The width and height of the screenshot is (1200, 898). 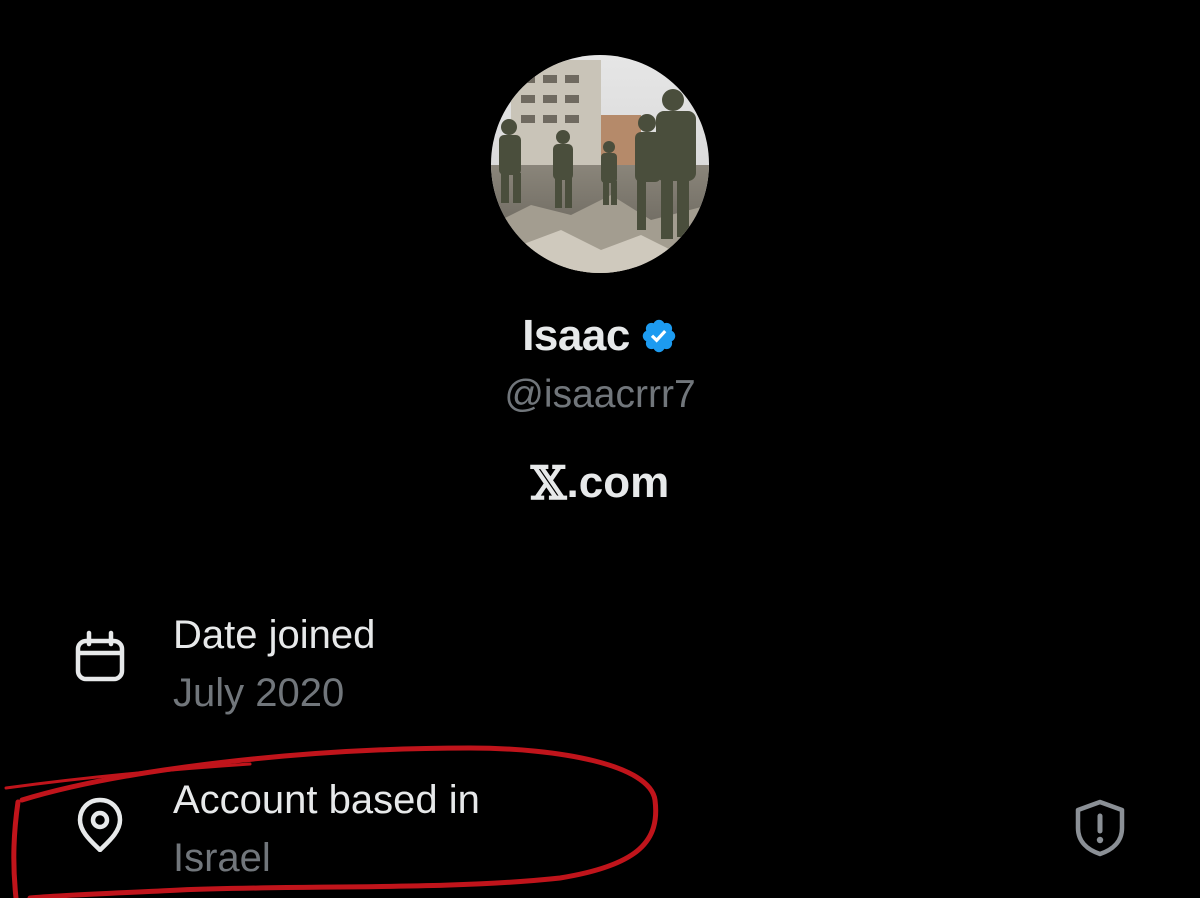 I want to click on account-based-in-row: Account based in Israel, so click(x=600, y=830).